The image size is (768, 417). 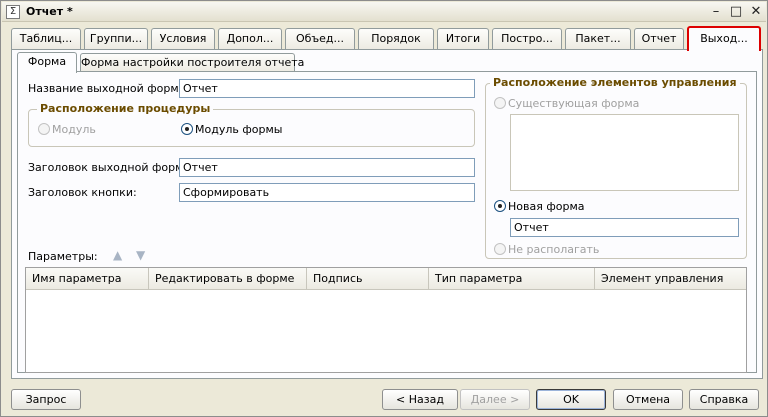 I want to click on radio-no-place-label: Не располагать, so click(x=554, y=249).